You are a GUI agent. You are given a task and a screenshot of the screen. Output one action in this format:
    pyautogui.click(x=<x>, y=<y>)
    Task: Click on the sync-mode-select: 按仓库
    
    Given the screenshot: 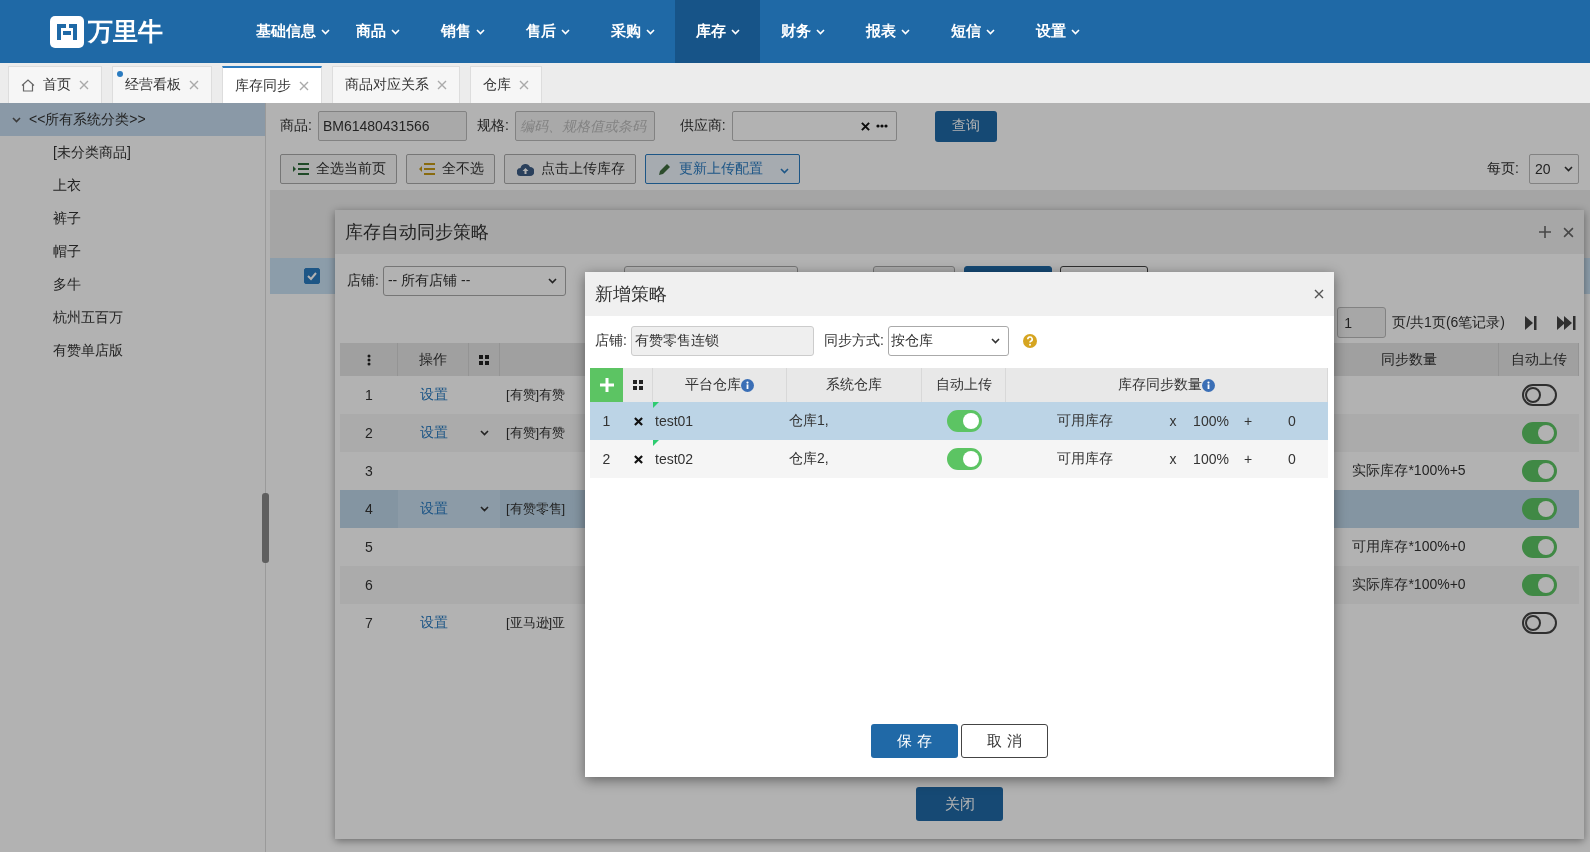 What is the action you would take?
    pyautogui.click(x=948, y=341)
    